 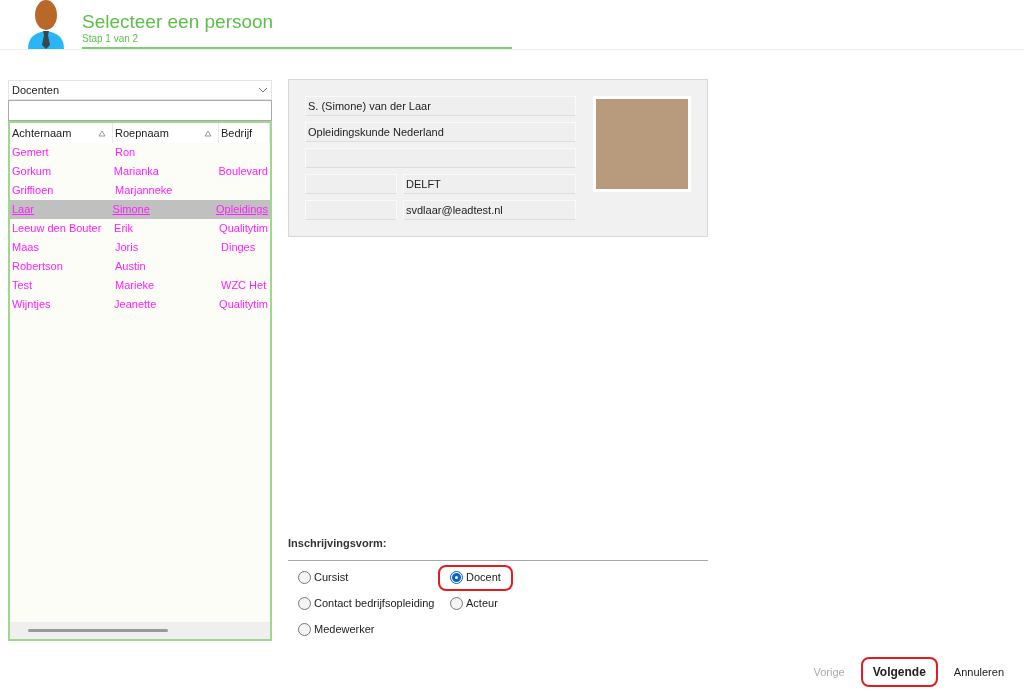 What do you see at coordinates (242, 209) in the screenshot?
I see `table-cell: Opleidings` at bounding box center [242, 209].